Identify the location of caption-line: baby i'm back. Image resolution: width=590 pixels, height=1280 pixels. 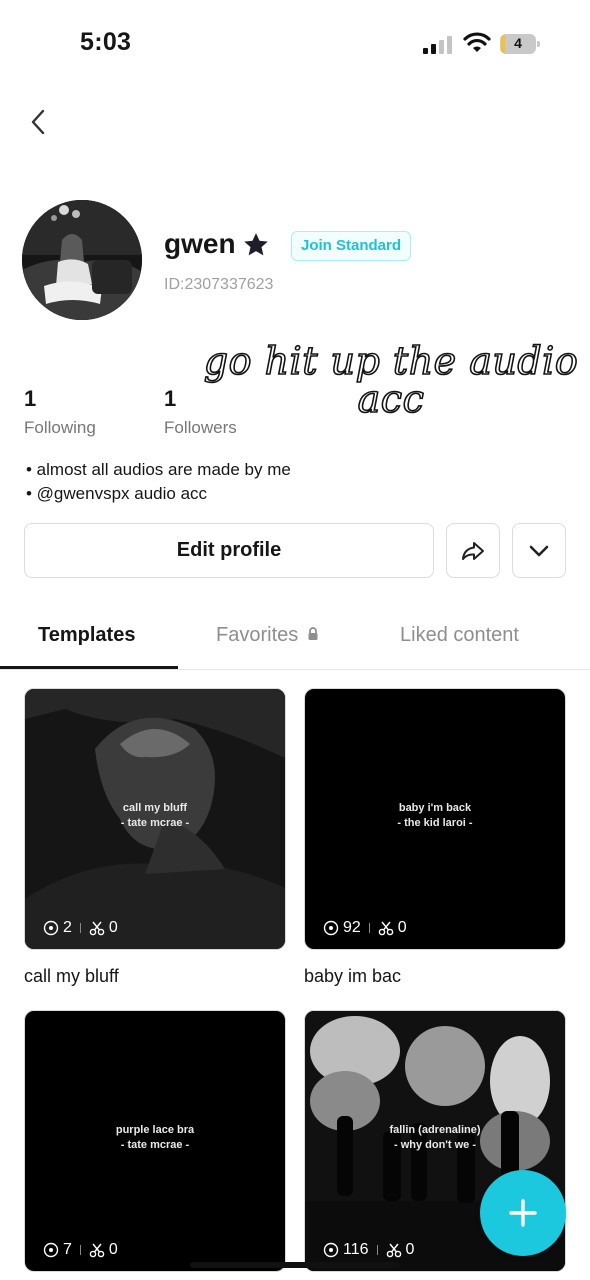
(435, 808).